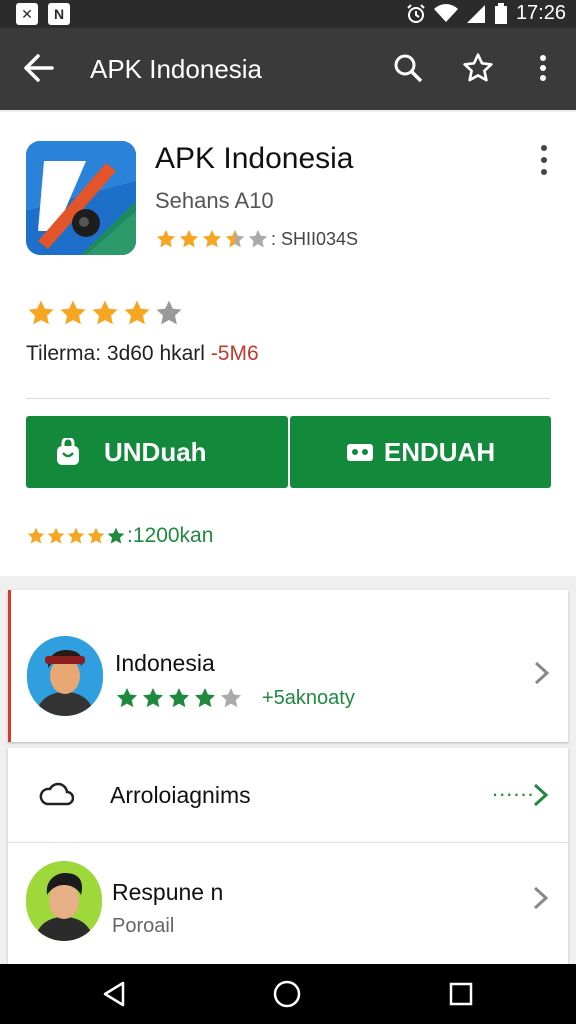 This screenshot has height=1024, width=576. What do you see at coordinates (168, 892) in the screenshot?
I see `list-item-title: Respune n` at bounding box center [168, 892].